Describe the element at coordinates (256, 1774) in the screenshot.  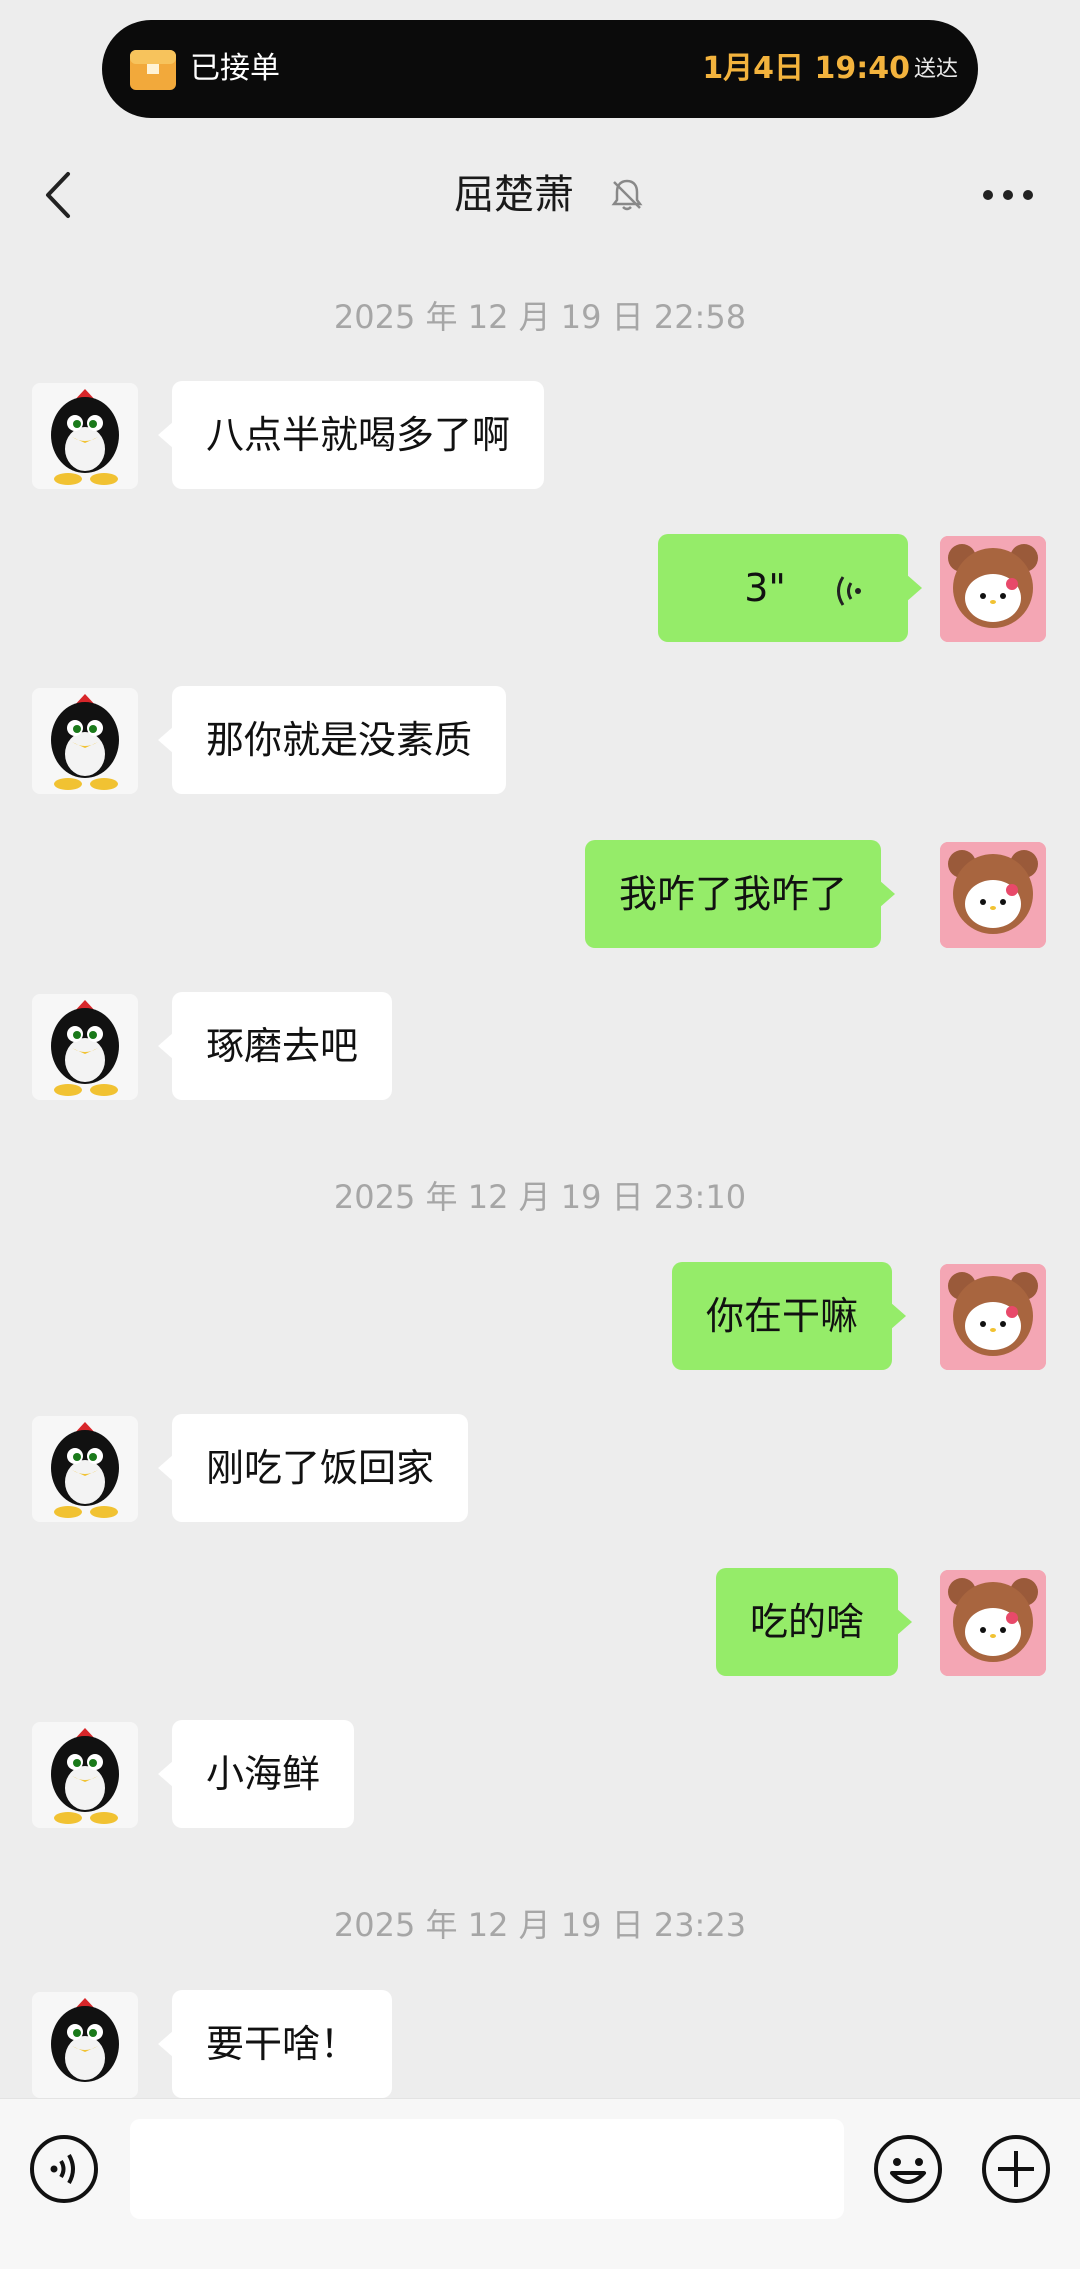
I see `received-message: 小海鲜` at that location.